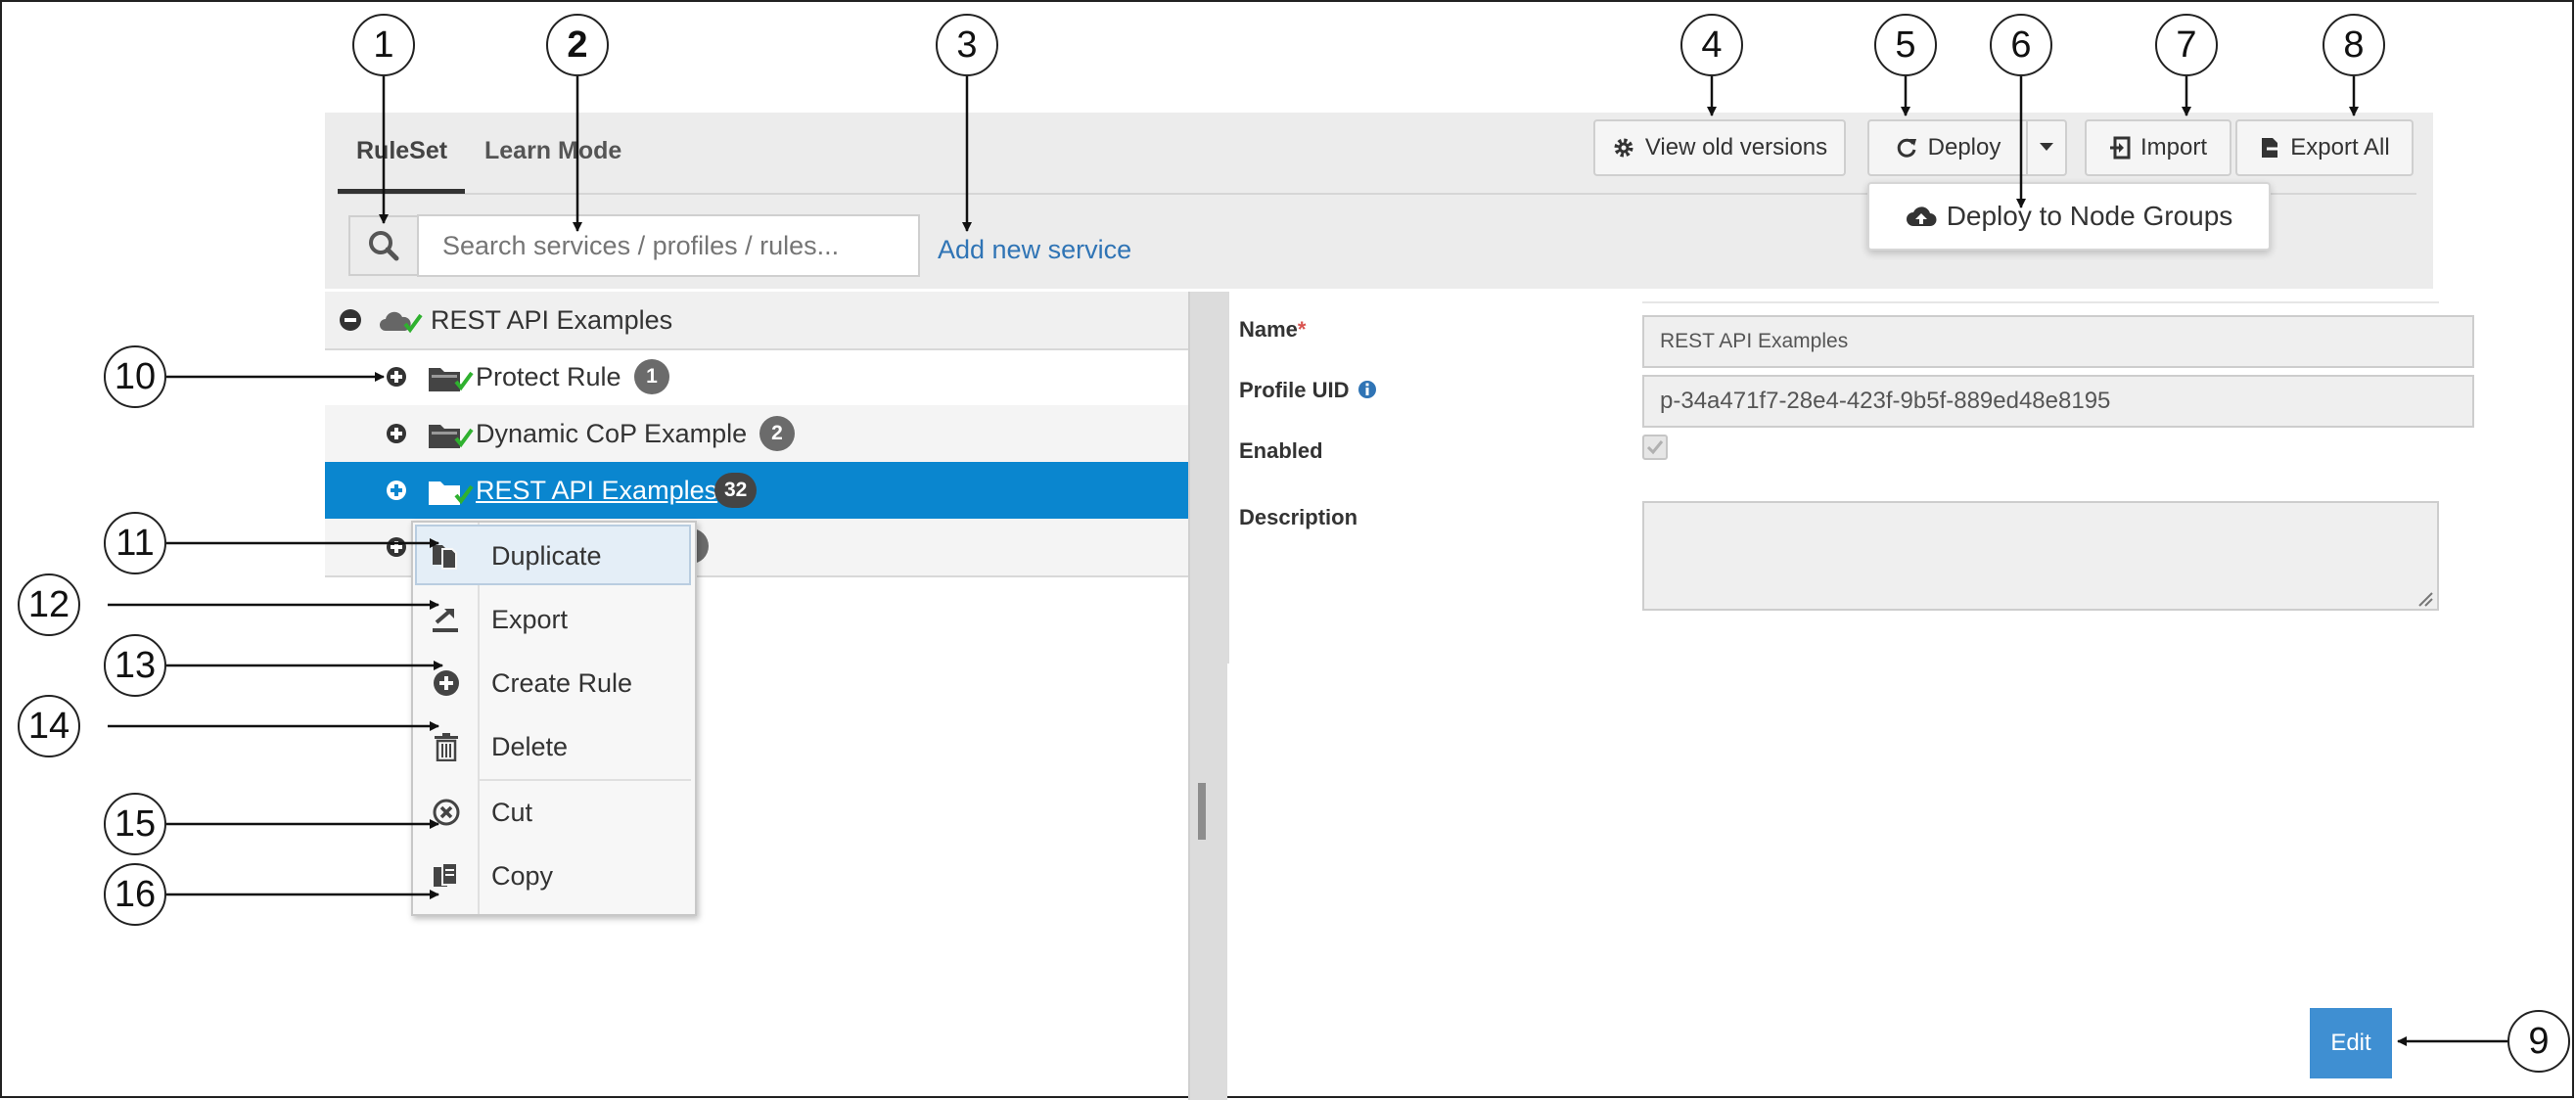  I want to click on callout-3: 3, so click(967, 45).